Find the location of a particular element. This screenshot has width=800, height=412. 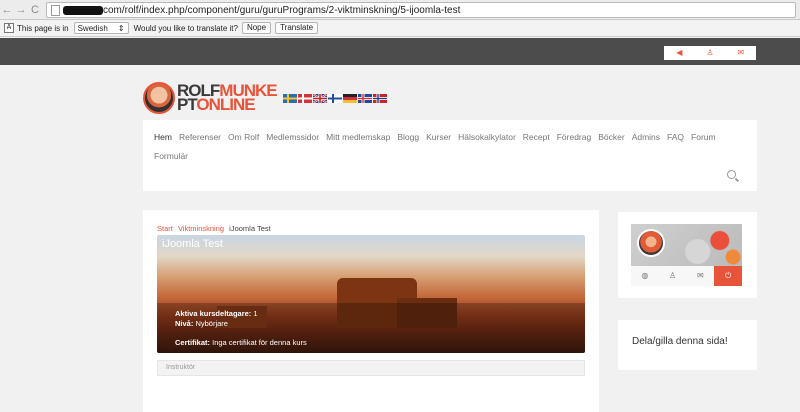

redacted-domain is located at coordinates (83, 10).